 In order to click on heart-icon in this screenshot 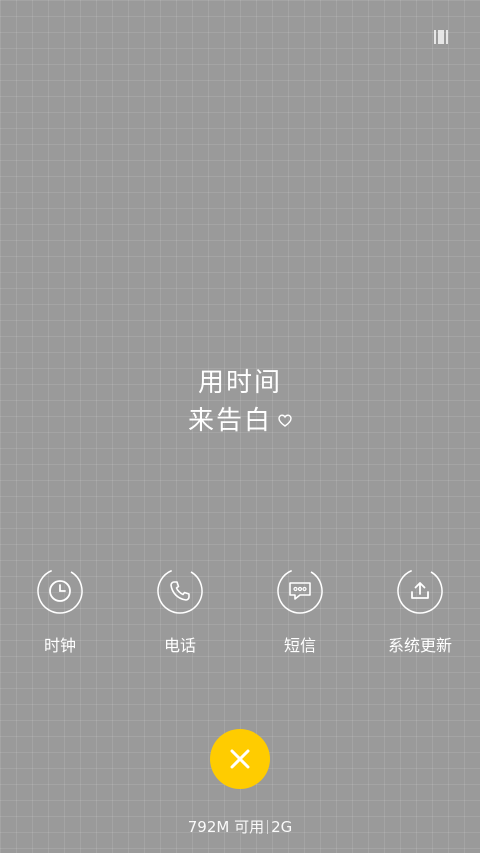, I will do `click(285, 420)`.